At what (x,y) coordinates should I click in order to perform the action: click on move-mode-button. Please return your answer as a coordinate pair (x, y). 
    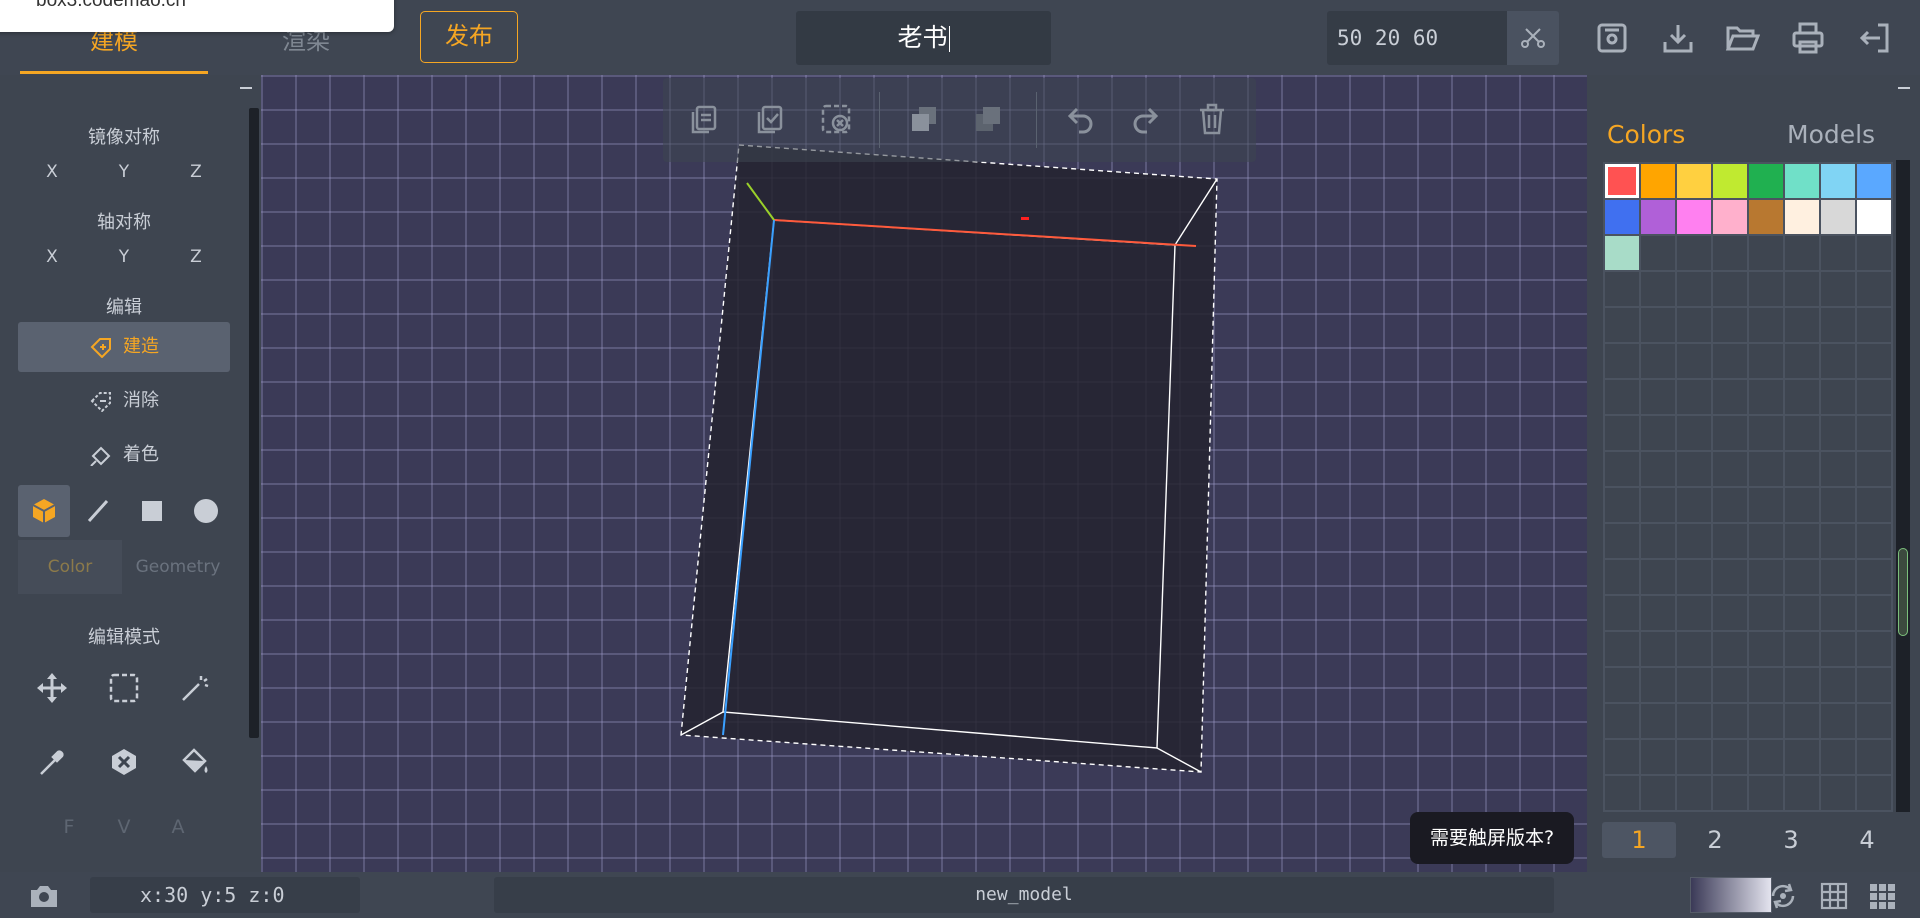
    Looking at the image, I should click on (52, 688).